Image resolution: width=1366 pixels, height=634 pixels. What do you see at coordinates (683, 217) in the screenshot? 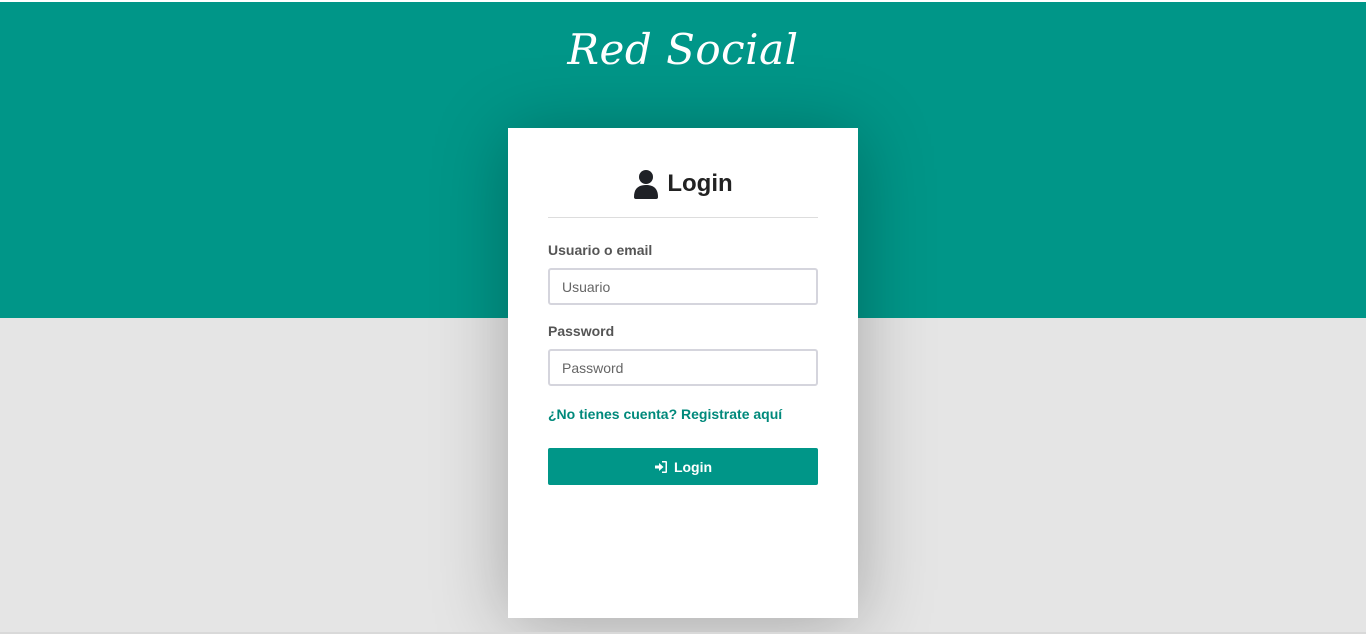
I see `title-divider` at bounding box center [683, 217].